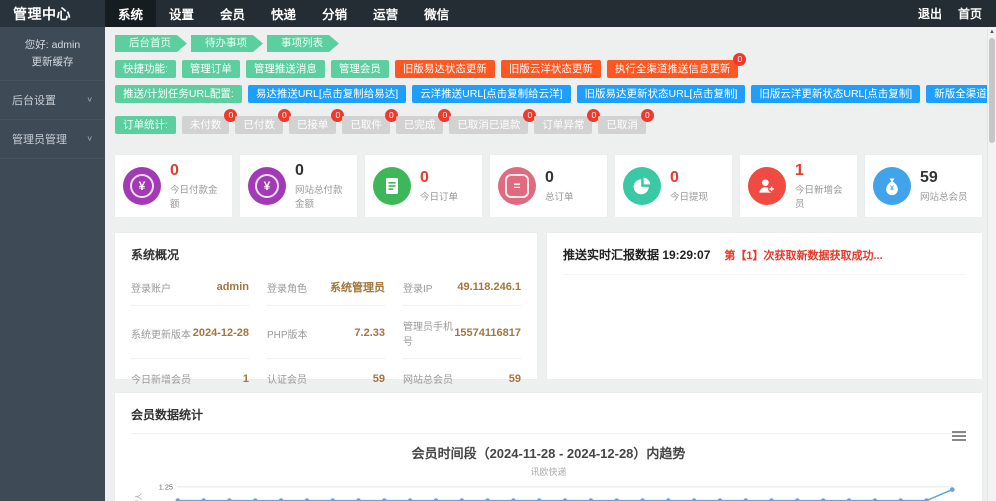  I want to click on overview-label: 登录IP, so click(418, 289).